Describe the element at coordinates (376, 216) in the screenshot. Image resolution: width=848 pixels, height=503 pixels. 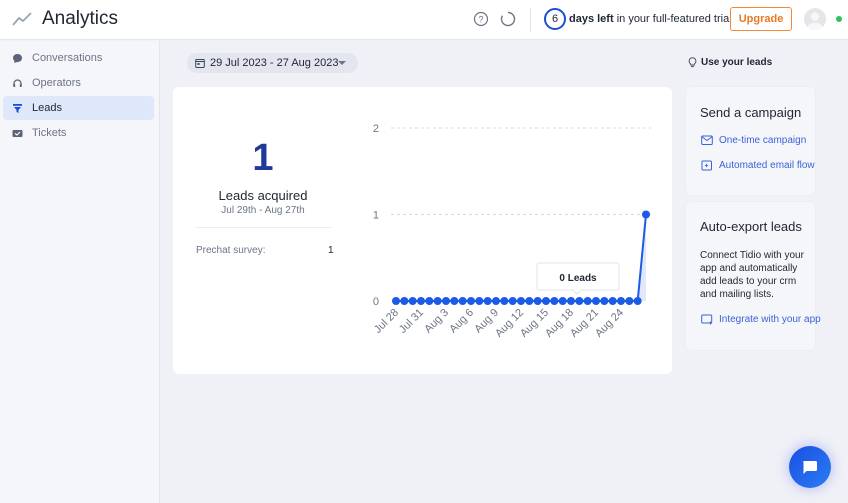
I see `y-tick-label: 1` at that location.